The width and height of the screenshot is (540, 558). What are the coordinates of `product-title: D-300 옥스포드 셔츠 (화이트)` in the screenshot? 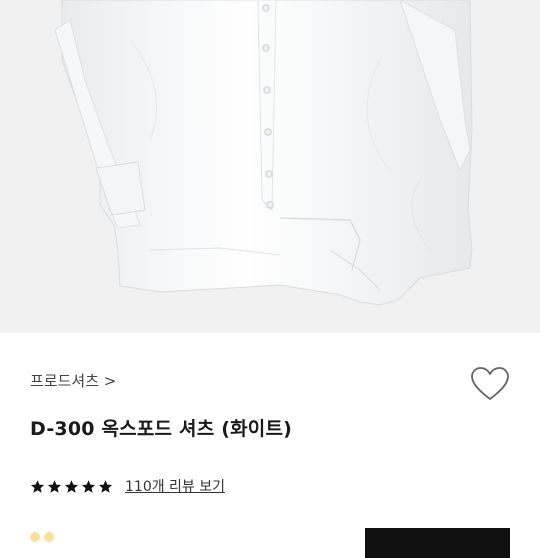 It's located at (161, 429).